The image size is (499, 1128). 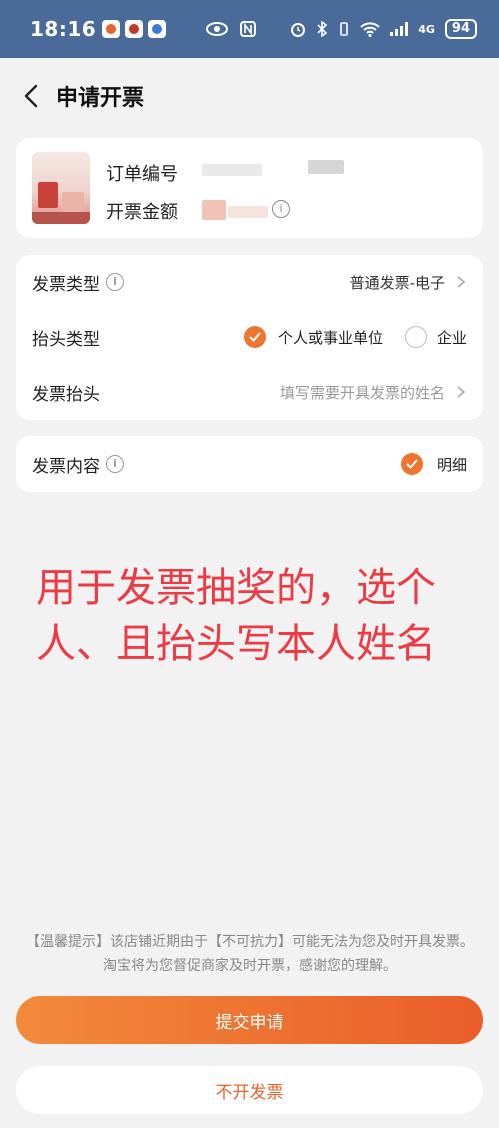 What do you see at coordinates (249, 188) in the screenshot?
I see `order-summary-card: 订单编号 开票金额 i` at bounding box center [249, 188].